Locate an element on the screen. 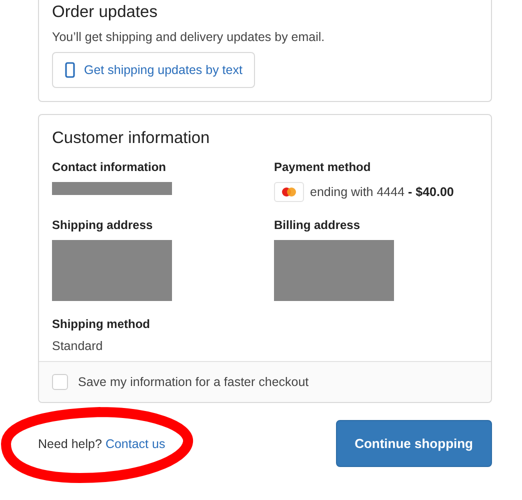 This screenshot has width=522, height=500. description: You’ll get shipping and delivery updates by email. is located at coordinates (189, 37).